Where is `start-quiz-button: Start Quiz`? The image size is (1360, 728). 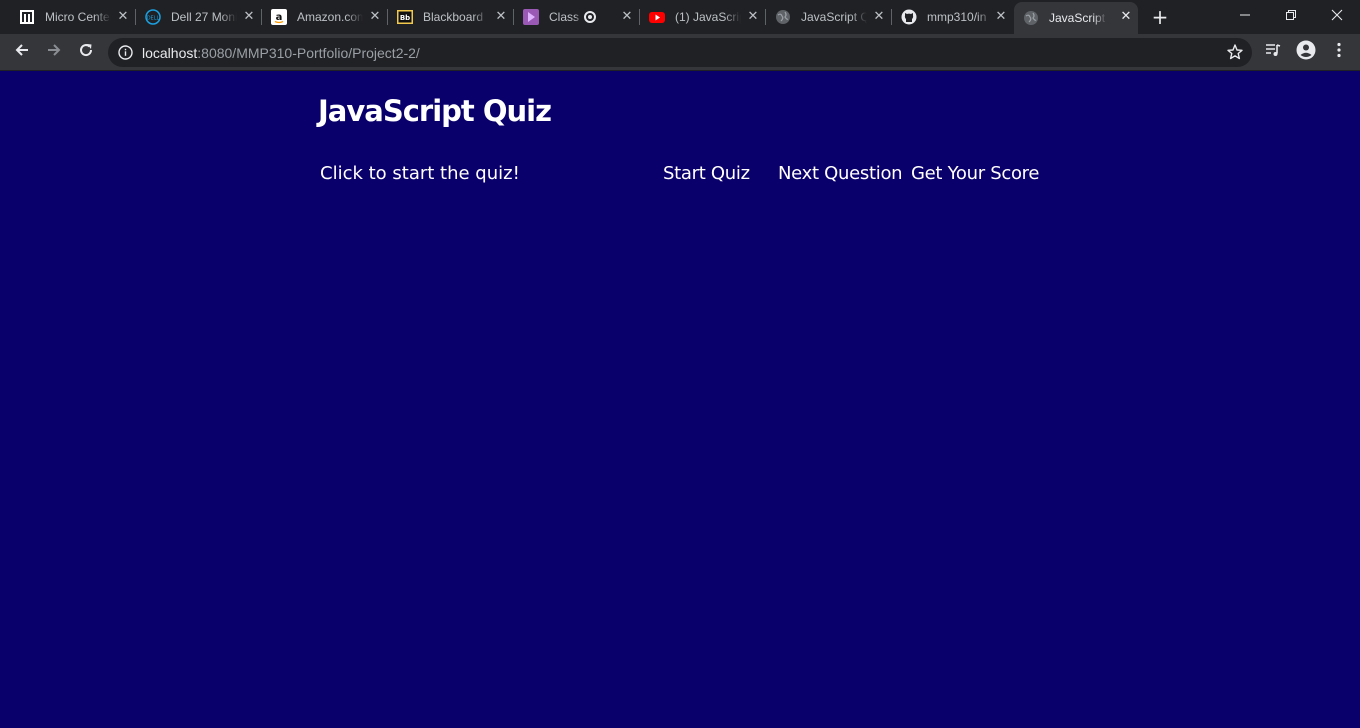
start-quiz-button: Start Quiz is located at coordinates (706, 173).